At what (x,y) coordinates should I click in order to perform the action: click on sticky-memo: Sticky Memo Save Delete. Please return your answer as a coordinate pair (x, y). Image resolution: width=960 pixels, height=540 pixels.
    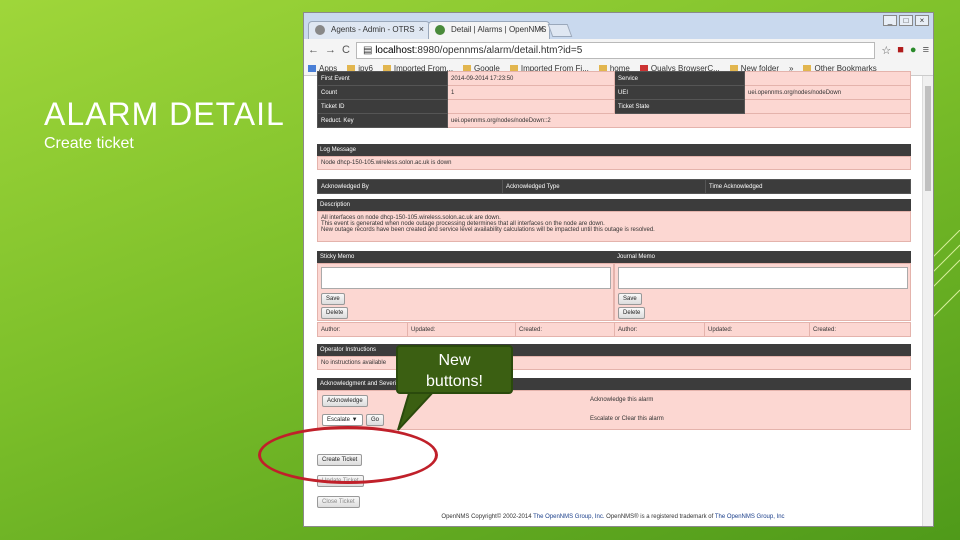
    Looking at the image, I should click on (465, 286).